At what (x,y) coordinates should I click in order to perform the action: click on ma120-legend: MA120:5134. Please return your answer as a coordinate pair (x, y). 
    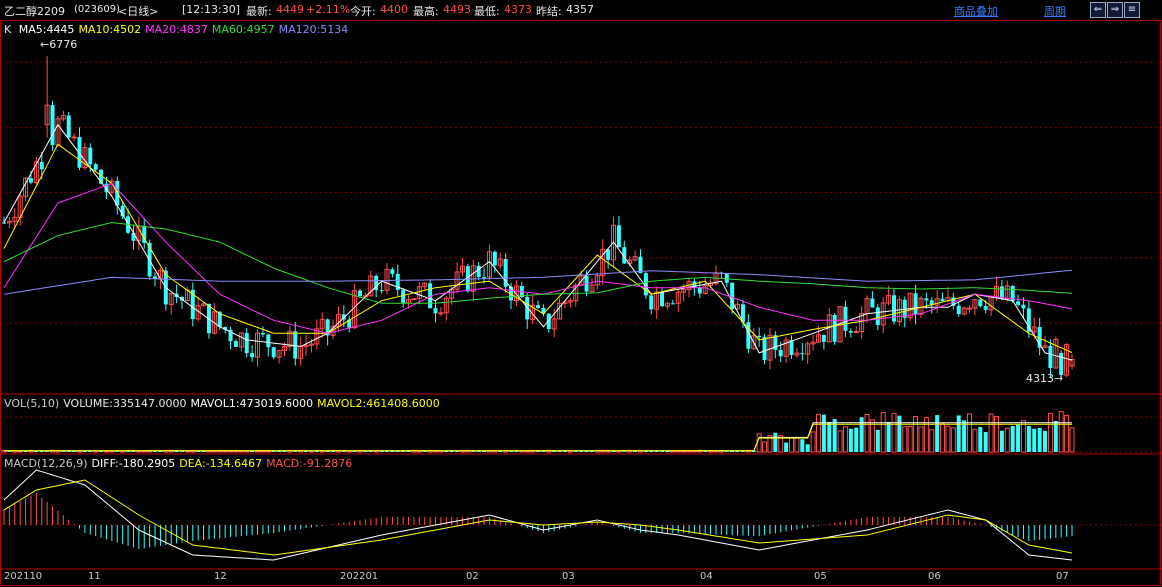
    Looking at the image, I should click on (313, 29).